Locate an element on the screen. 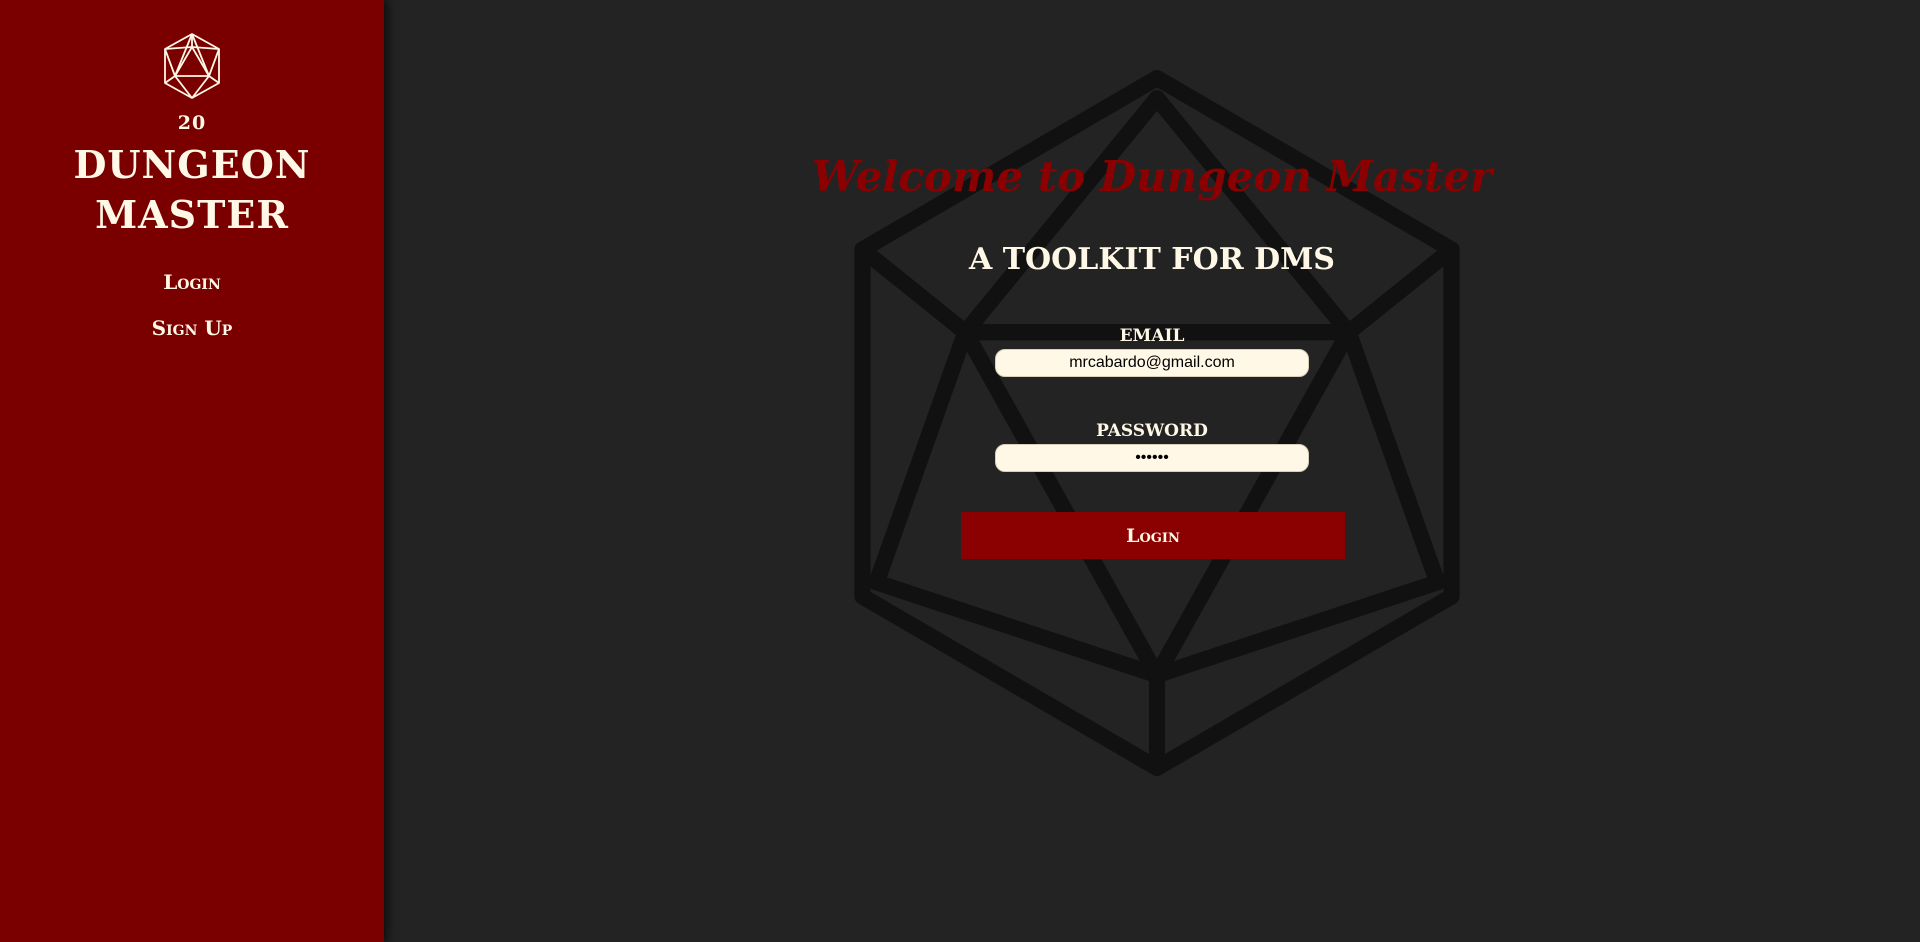  logo-number: 20 is located at coordinates (192, 123).